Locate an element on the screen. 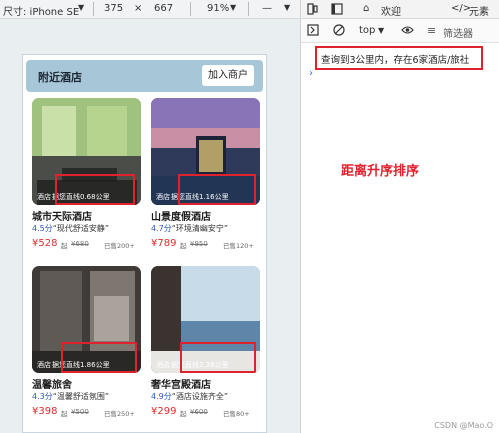  sold-count: 已售200+ is located at coordinates (119, 246).